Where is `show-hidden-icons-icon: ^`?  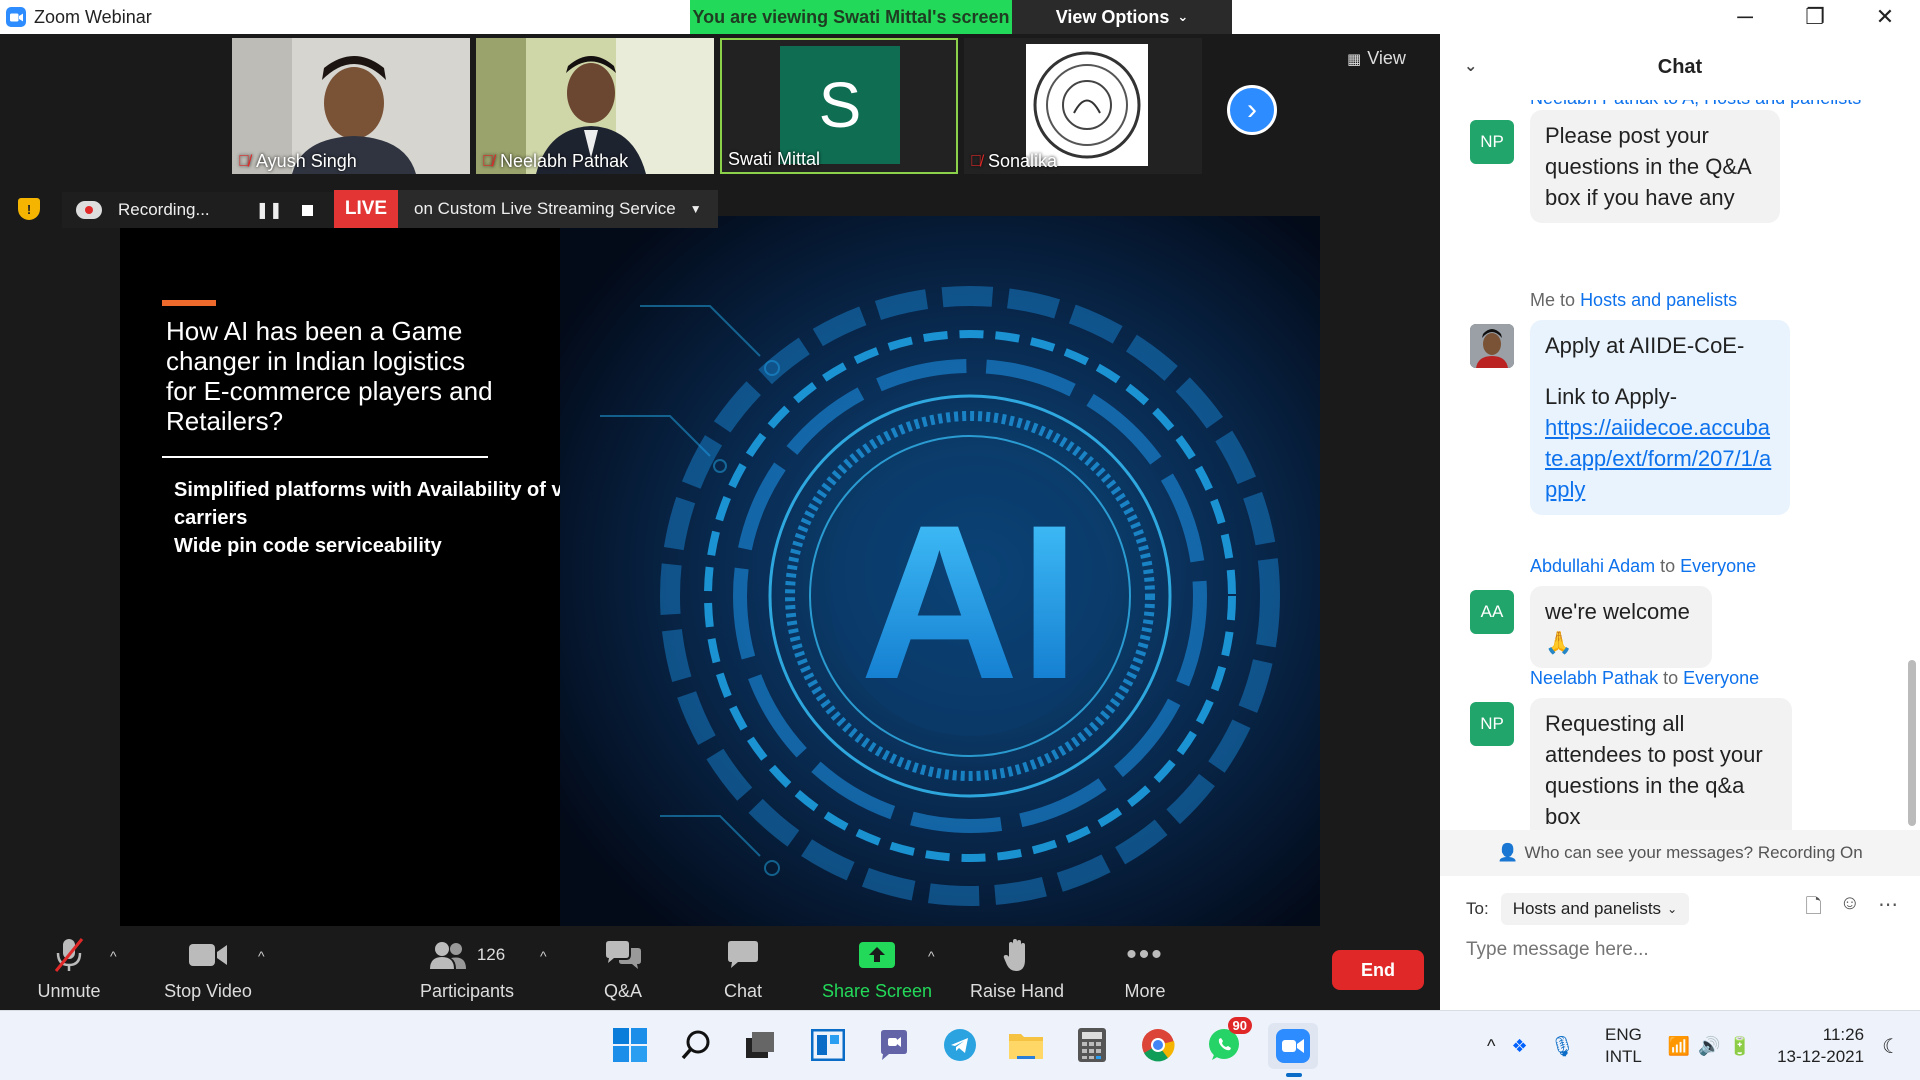
show-hidden-icons-icon: ^ is located at coordinates (1491, 1046).